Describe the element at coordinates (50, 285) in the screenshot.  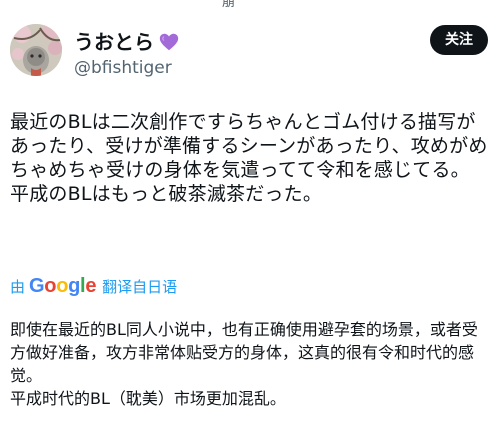
I see `google-letter-o1: o` at that location.